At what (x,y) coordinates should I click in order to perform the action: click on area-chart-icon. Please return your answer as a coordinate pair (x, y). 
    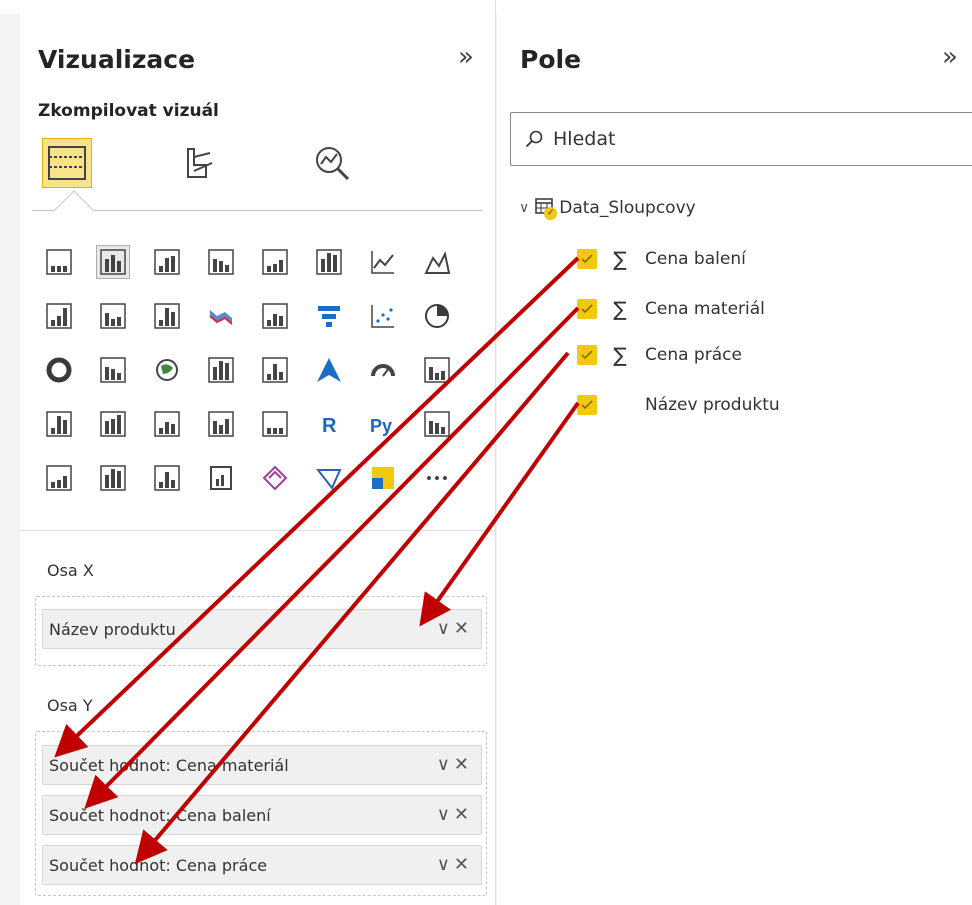
    Looking at the image, I should click on (437, 262).